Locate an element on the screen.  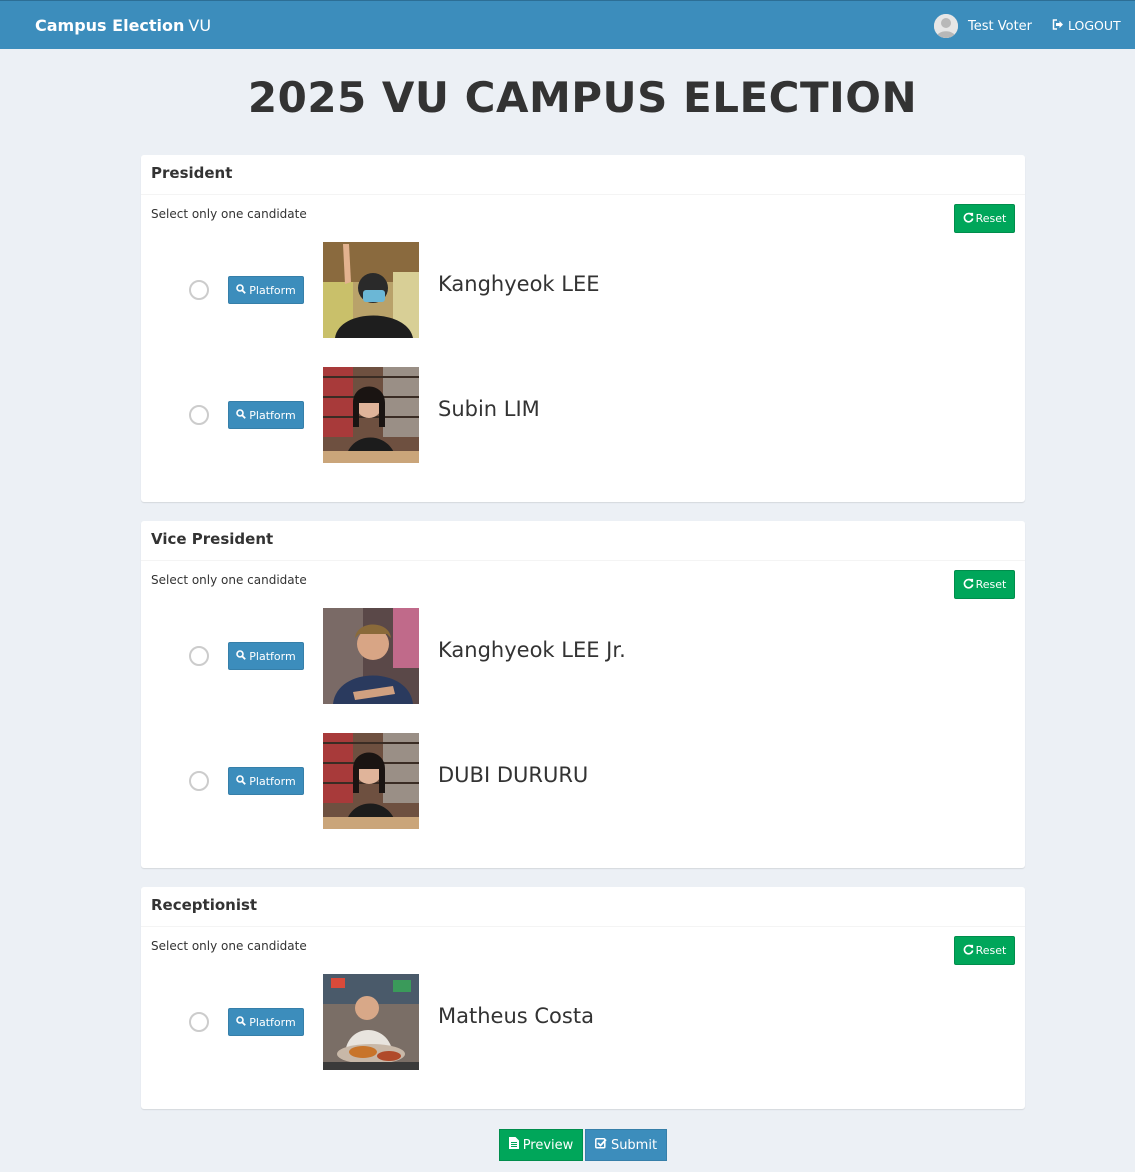
app-brand: Campus Election VU is located at coordinates (123, 25).